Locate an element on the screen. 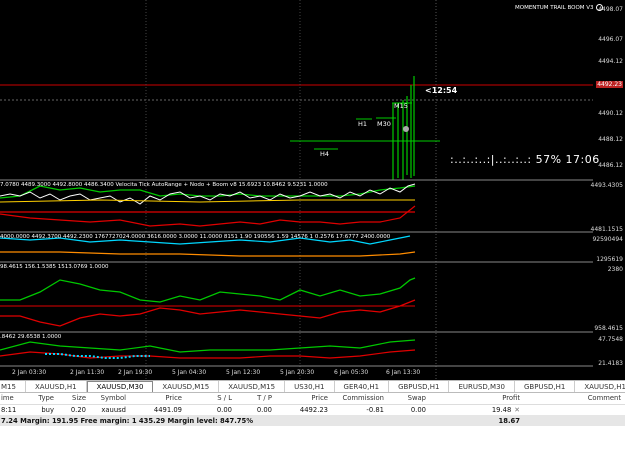  cell-symbol: xauusd is located at coordinates (113, 409).